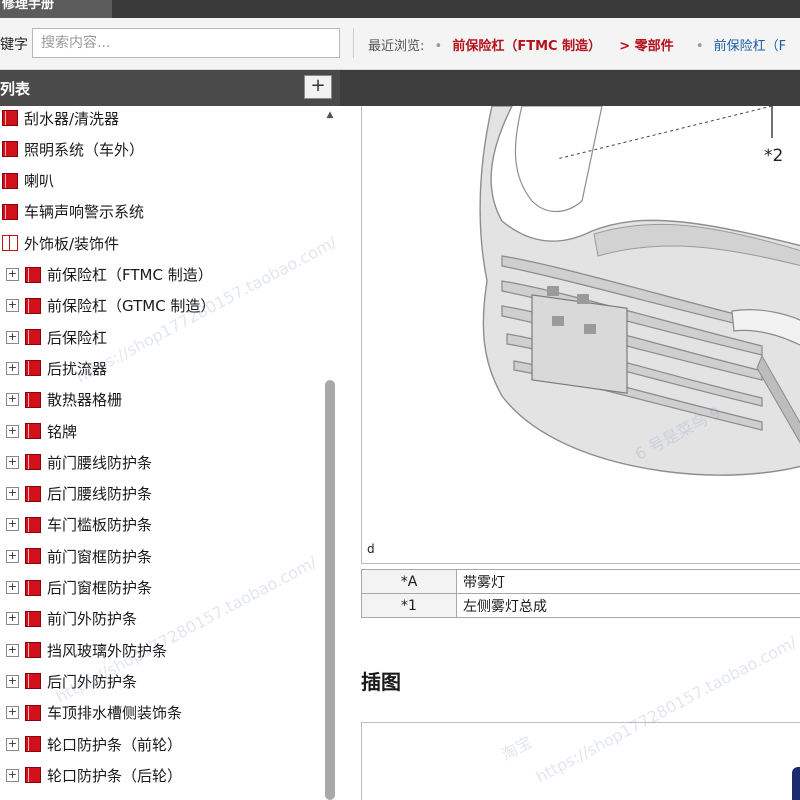  What do you see at coordinates (62, 431) in the screenshot?
I see `tree-item-label: 铭牌` at bounding box center [62, 431].